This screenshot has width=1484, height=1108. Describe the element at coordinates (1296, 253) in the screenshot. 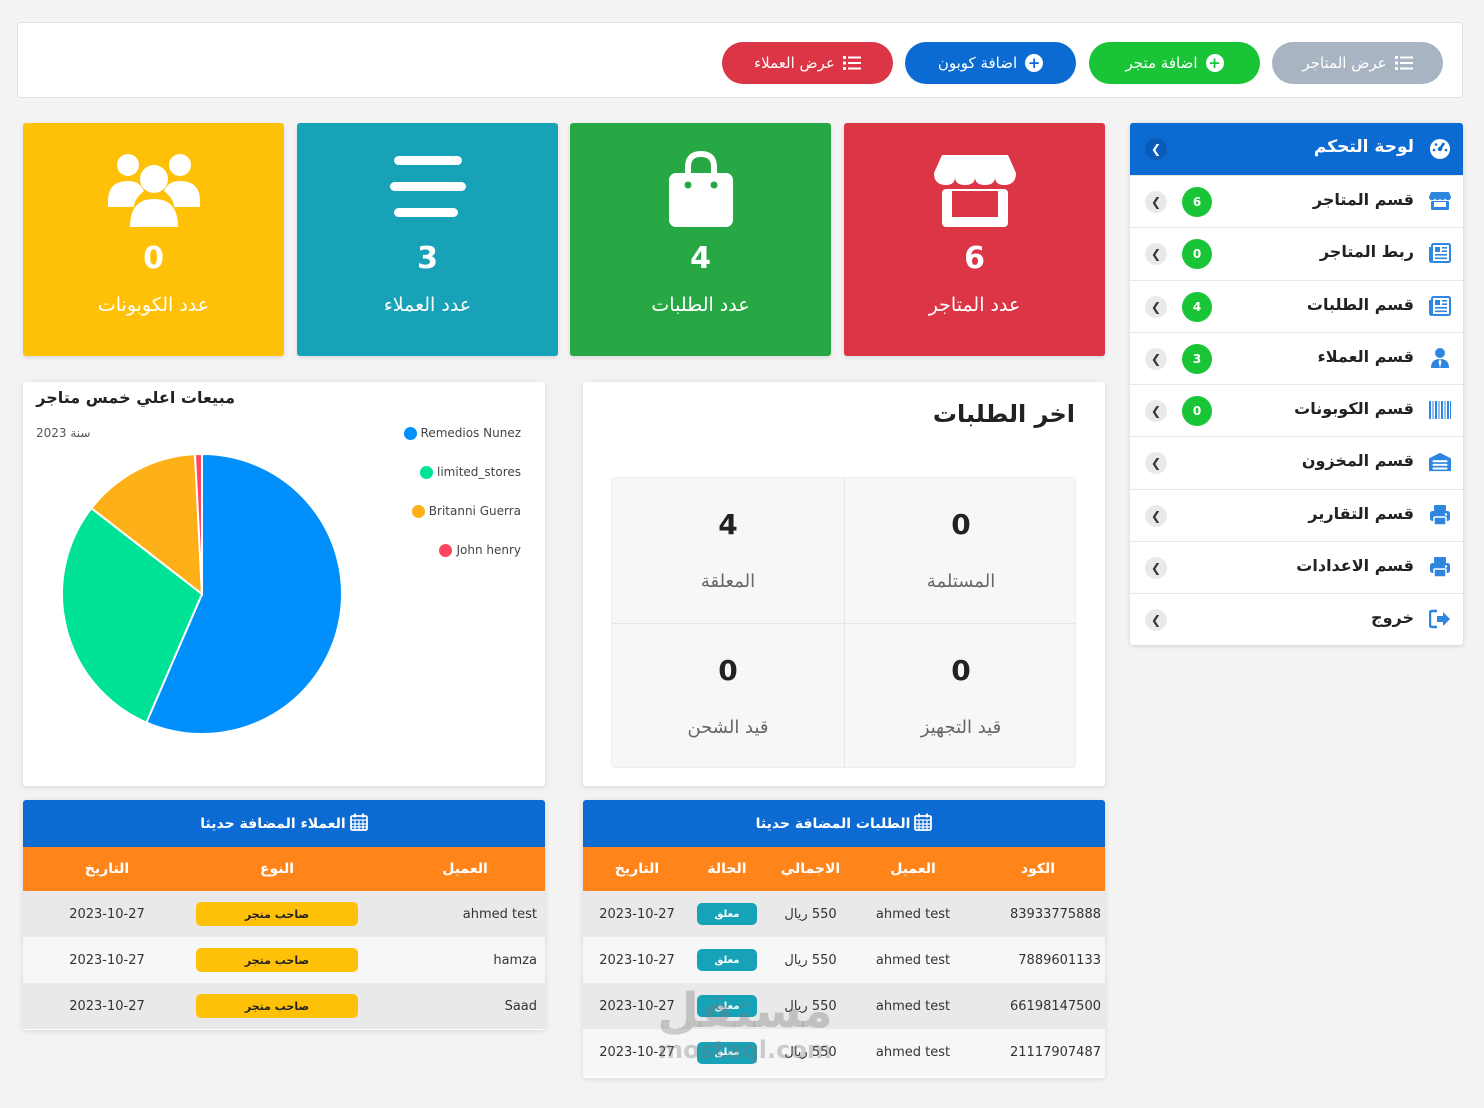

I see `sidebar-item-link-stores: ربط المتاجر 0 ❮` at that location.